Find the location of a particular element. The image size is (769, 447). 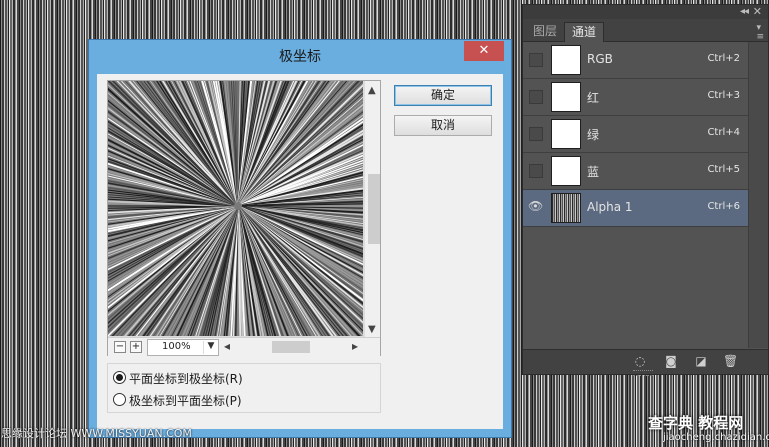

channel-row-green: 绿 Ctrl+4 is located at coordinates (635, 134).